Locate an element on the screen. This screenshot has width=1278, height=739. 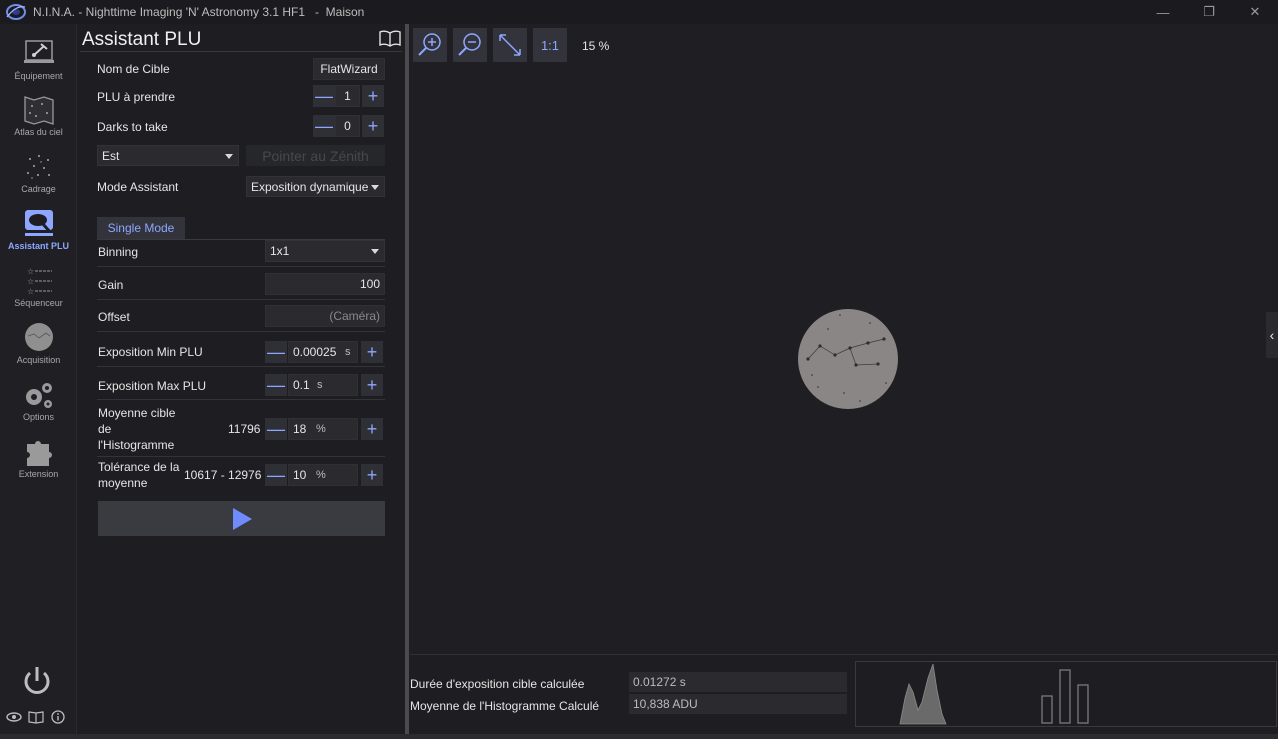
sidebar-item-label: Atlas du ciel is located at coordinates (38, 132).